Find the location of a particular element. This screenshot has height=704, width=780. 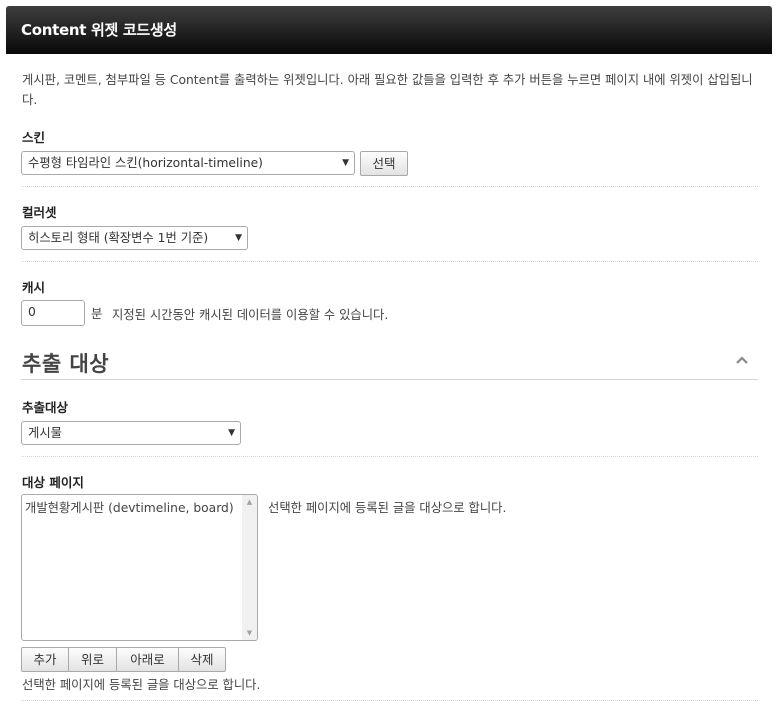

move-up-button: 위로 is located at coordinates (92, 659).